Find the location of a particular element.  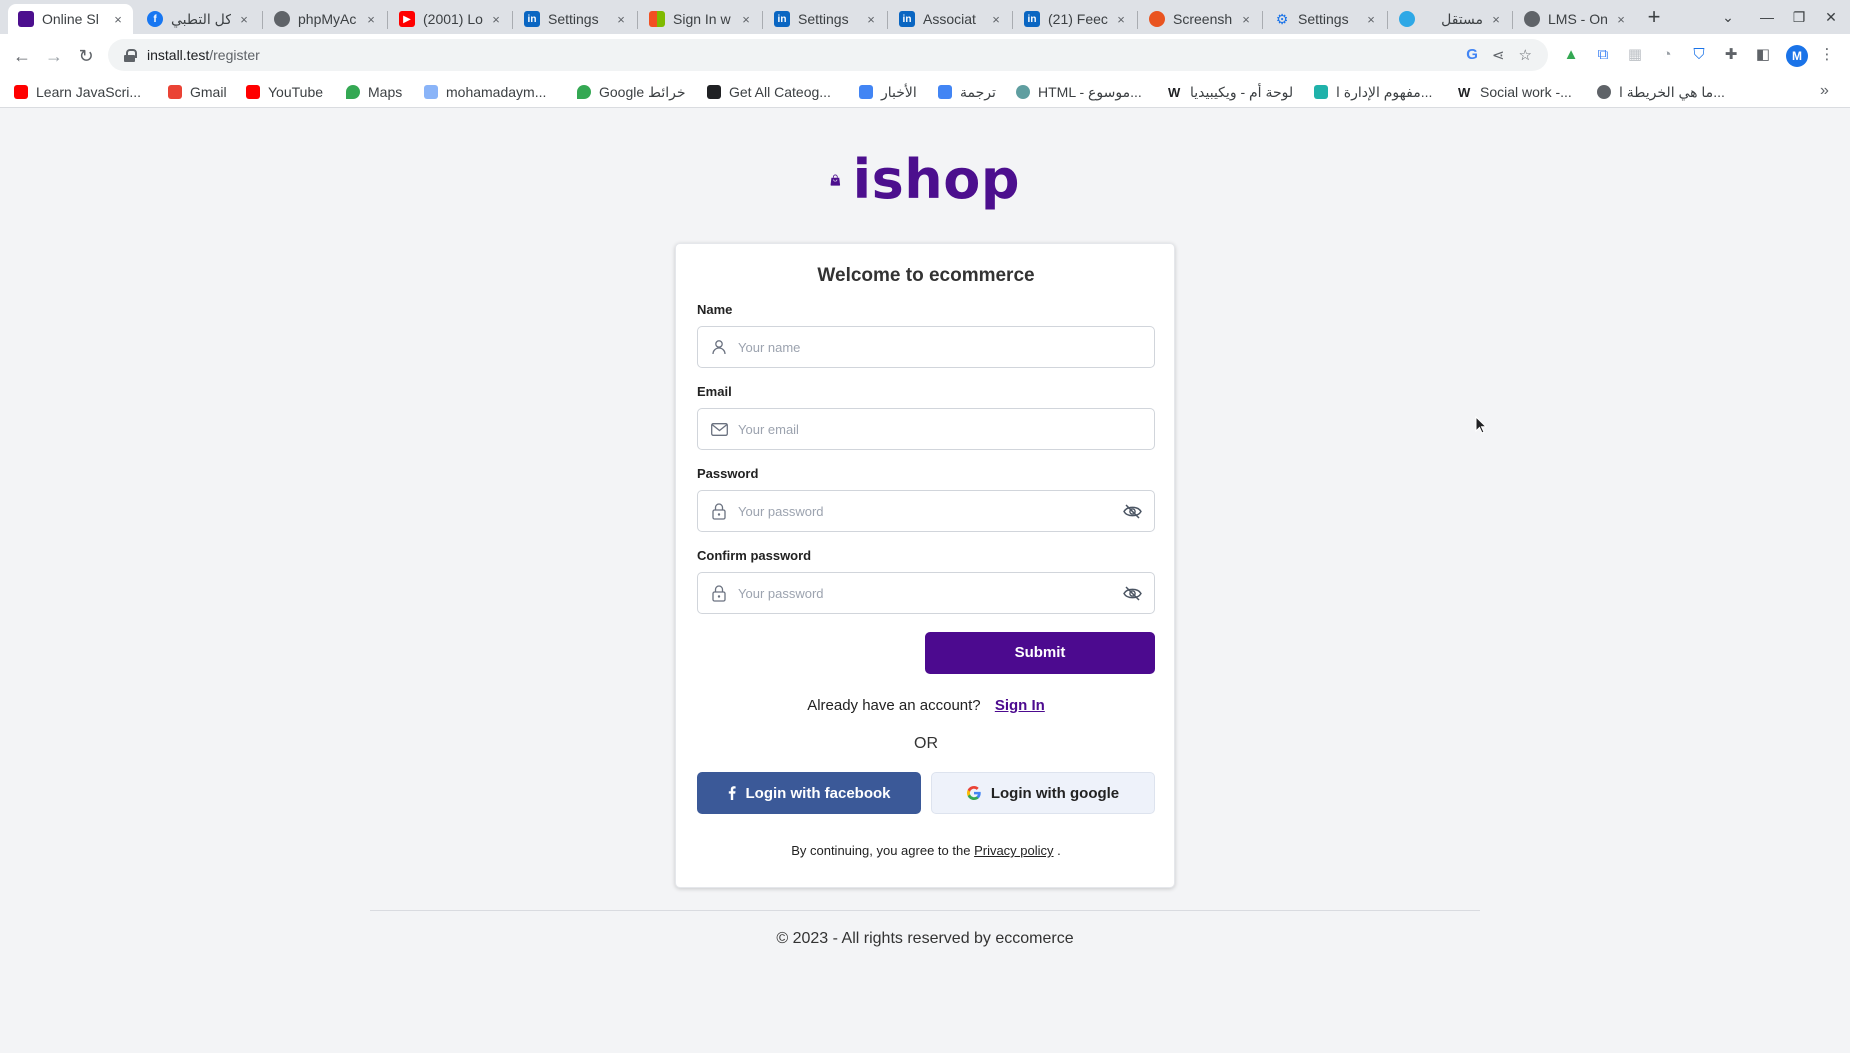

email-input is located at coordinates (946, 429).